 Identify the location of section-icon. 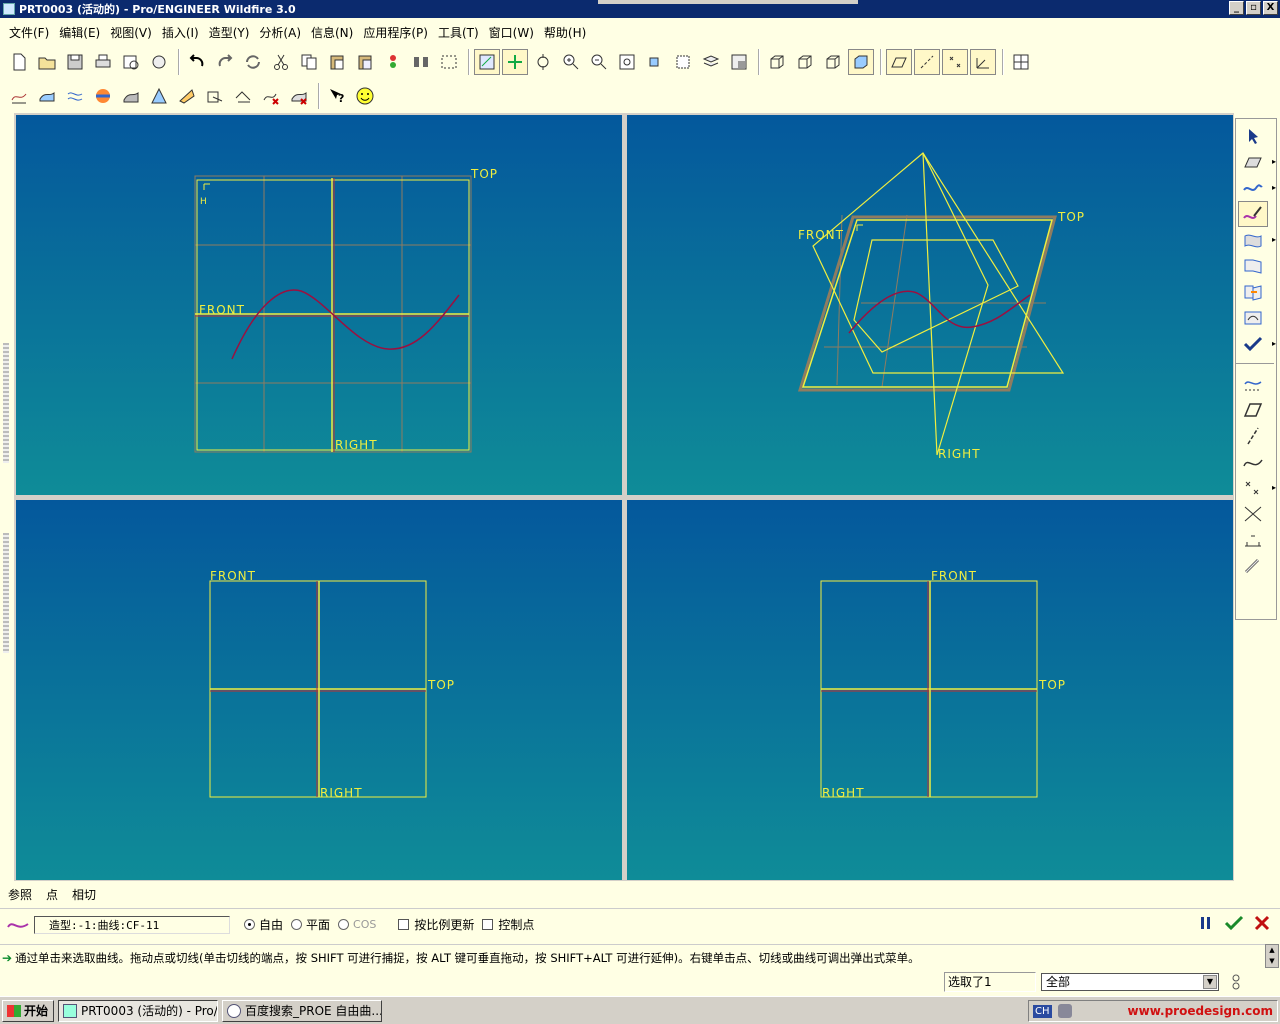
(187, 96).